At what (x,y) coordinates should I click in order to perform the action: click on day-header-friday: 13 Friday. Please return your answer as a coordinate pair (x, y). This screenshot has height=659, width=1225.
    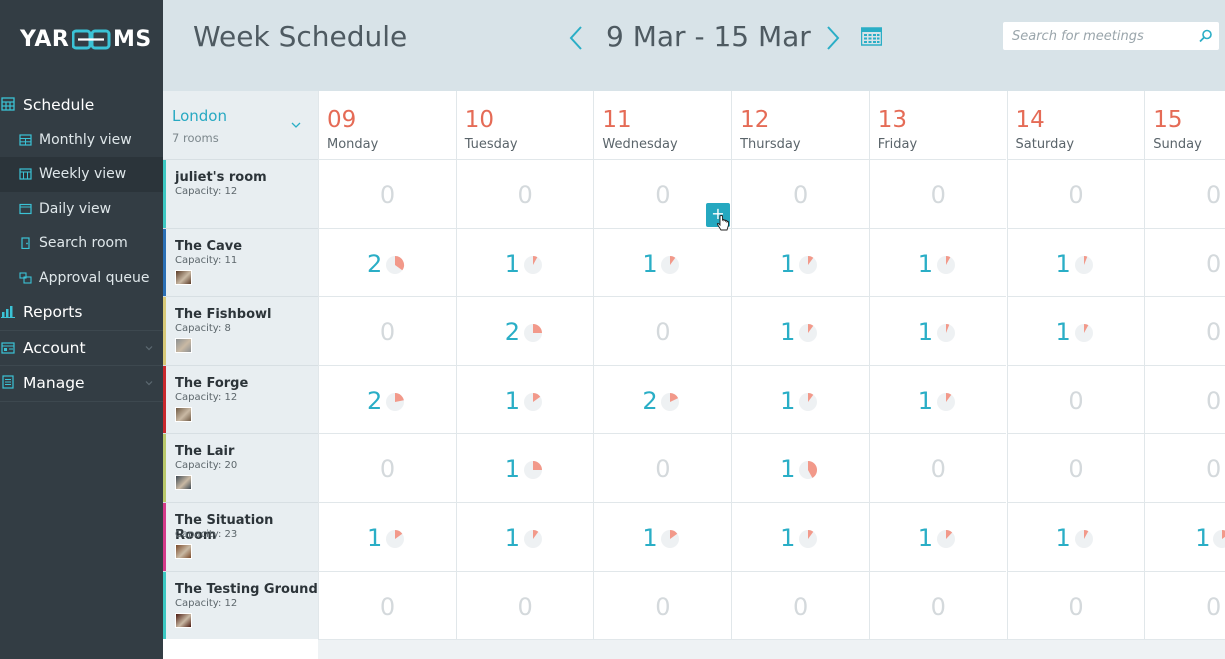
    Looking at the image, I should click on (937, 125).